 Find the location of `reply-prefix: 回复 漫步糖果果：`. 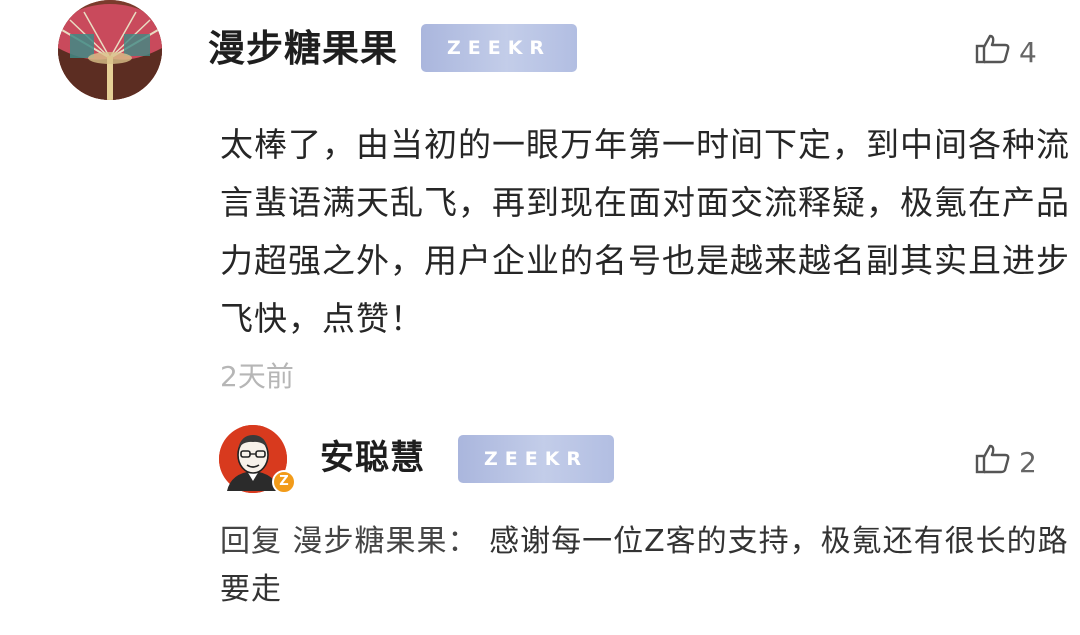

reply-prefix: 回复 漫步糖果果： is located at coordinates (349, 541).